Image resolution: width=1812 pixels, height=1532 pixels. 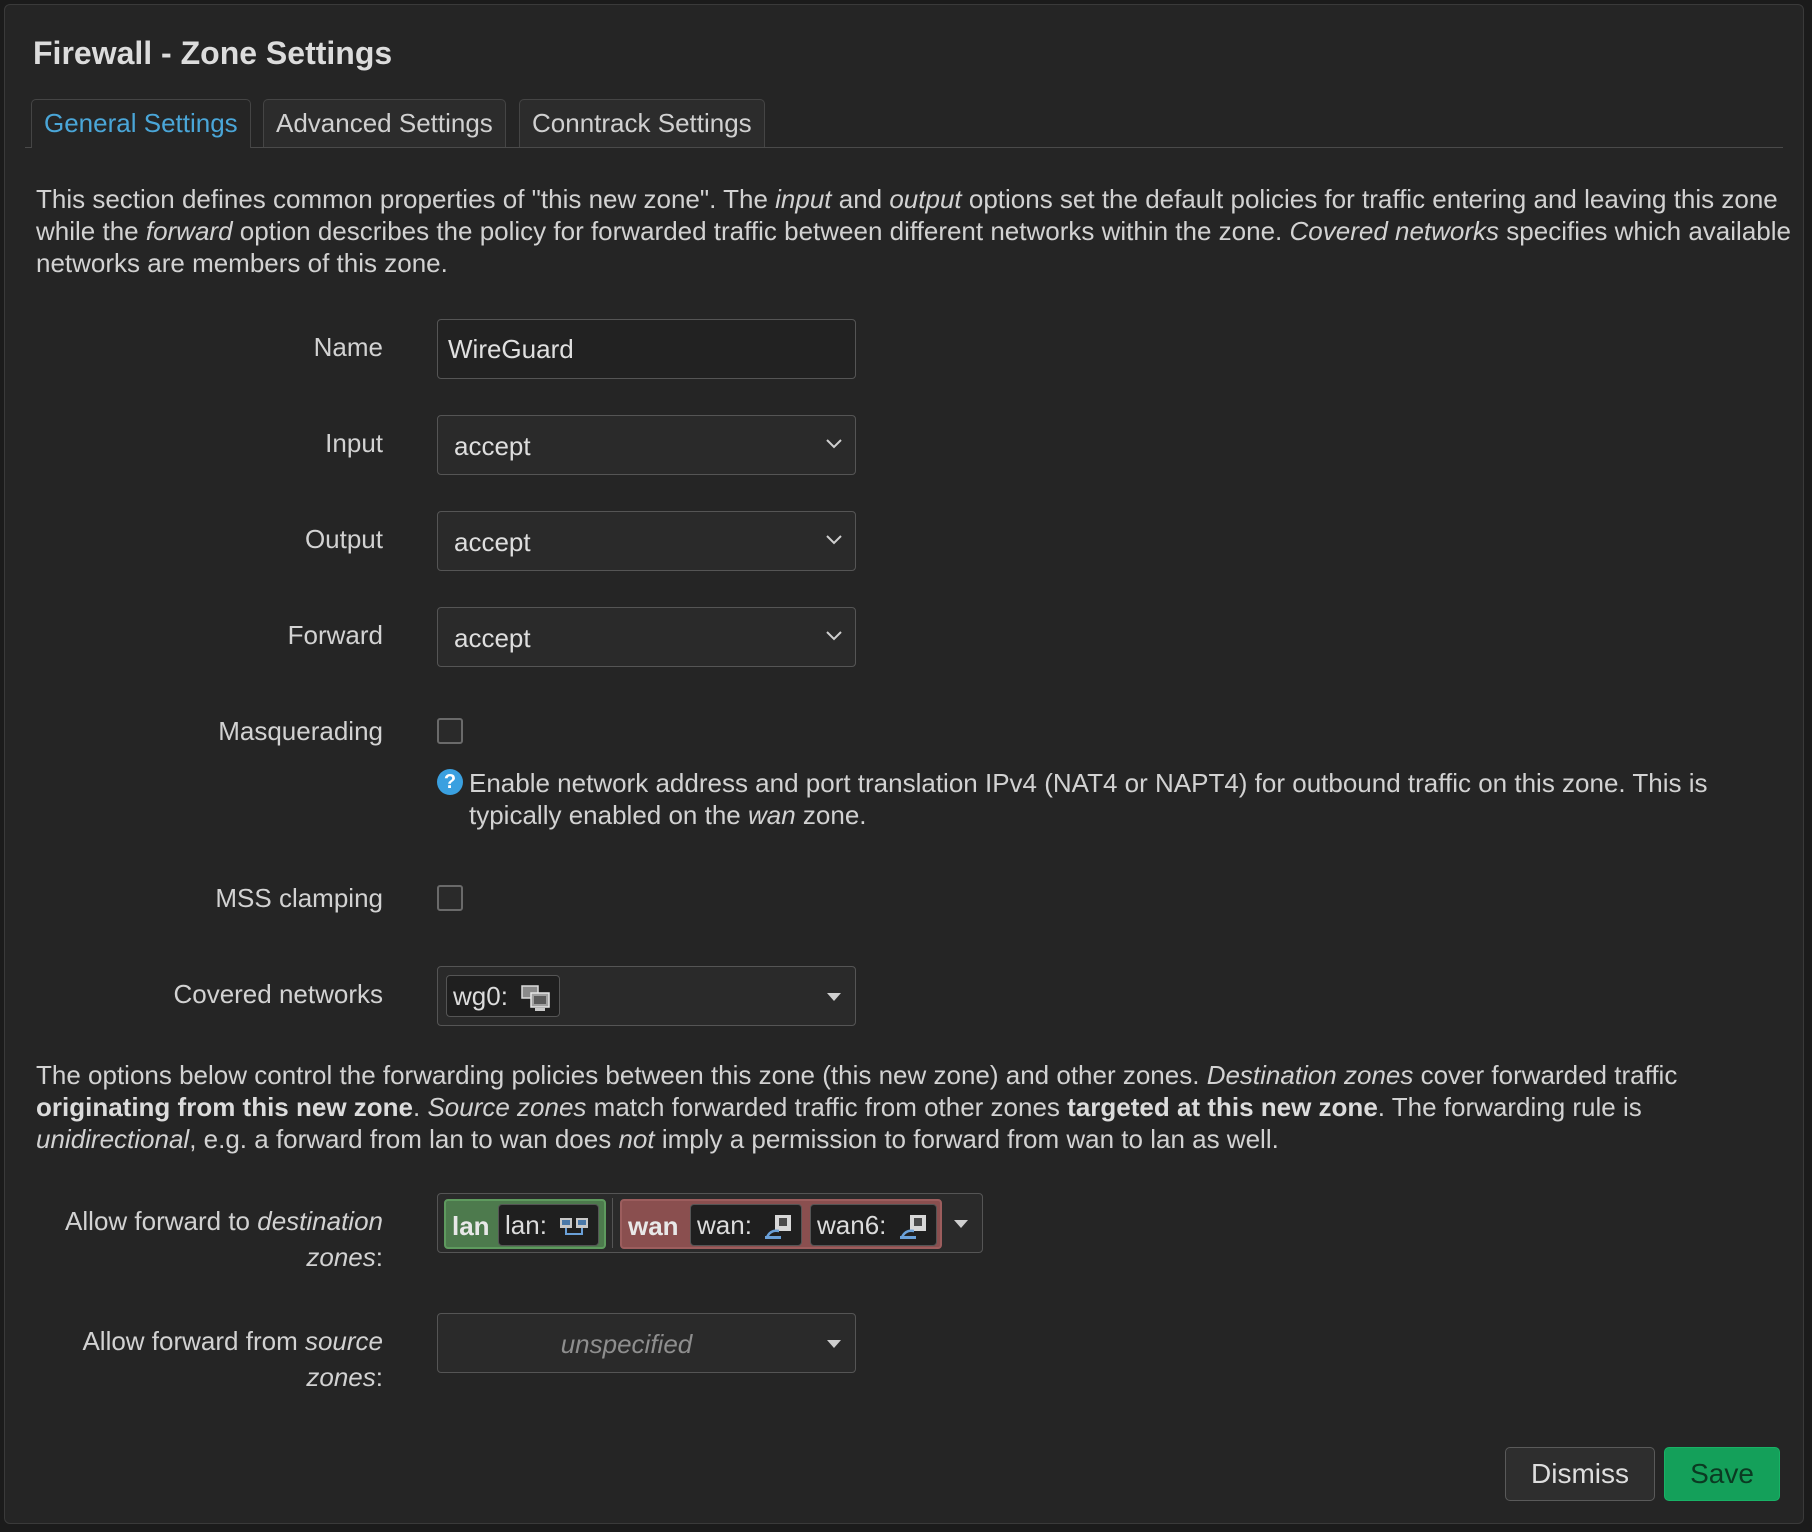 What do you see at coordinates (646, 996) in the screenshot?
I see `covered-networks-select: wg0:` at bounding box center [646, 996].